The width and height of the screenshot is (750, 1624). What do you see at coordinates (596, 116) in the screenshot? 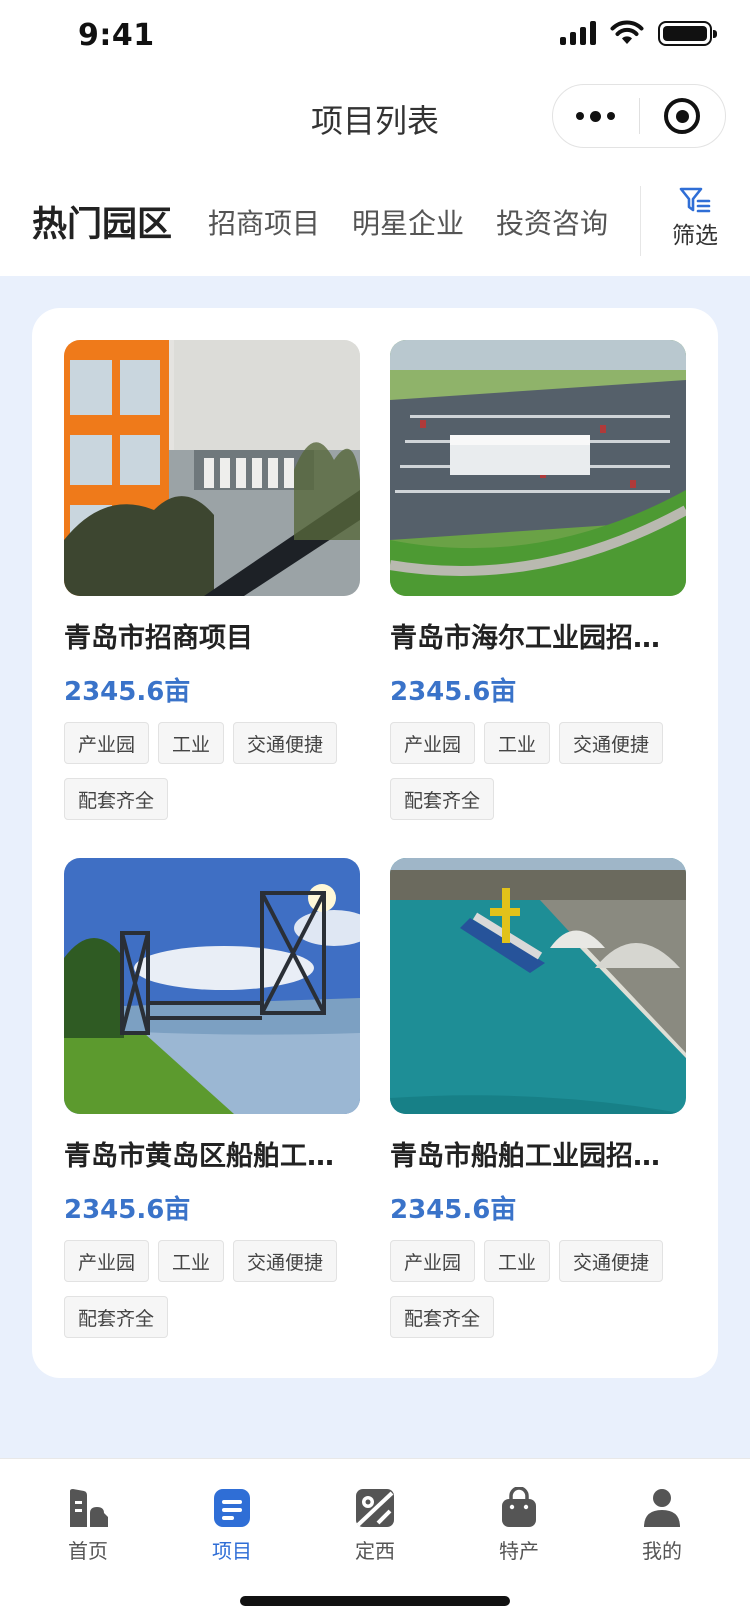
I see `more-options-button` at bounding box center [596, 116].